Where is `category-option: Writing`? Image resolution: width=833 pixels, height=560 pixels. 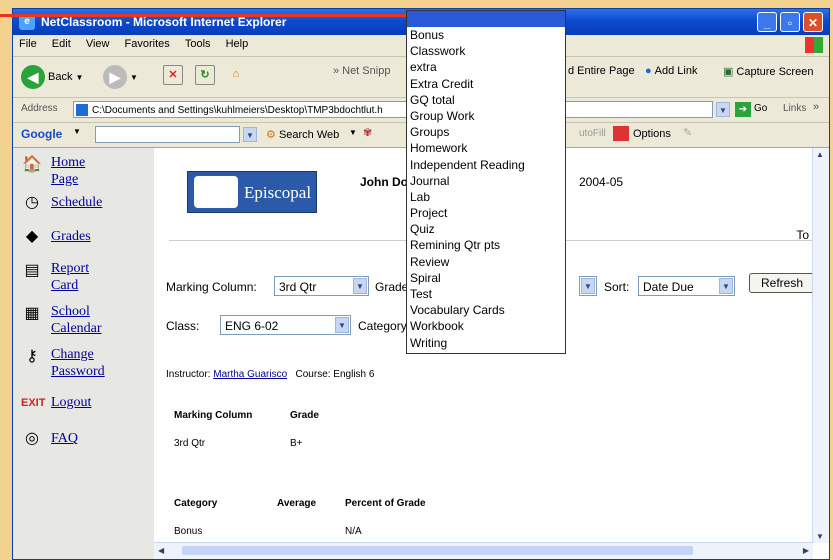 category-option: Writing is located at coordinates (486, 343).